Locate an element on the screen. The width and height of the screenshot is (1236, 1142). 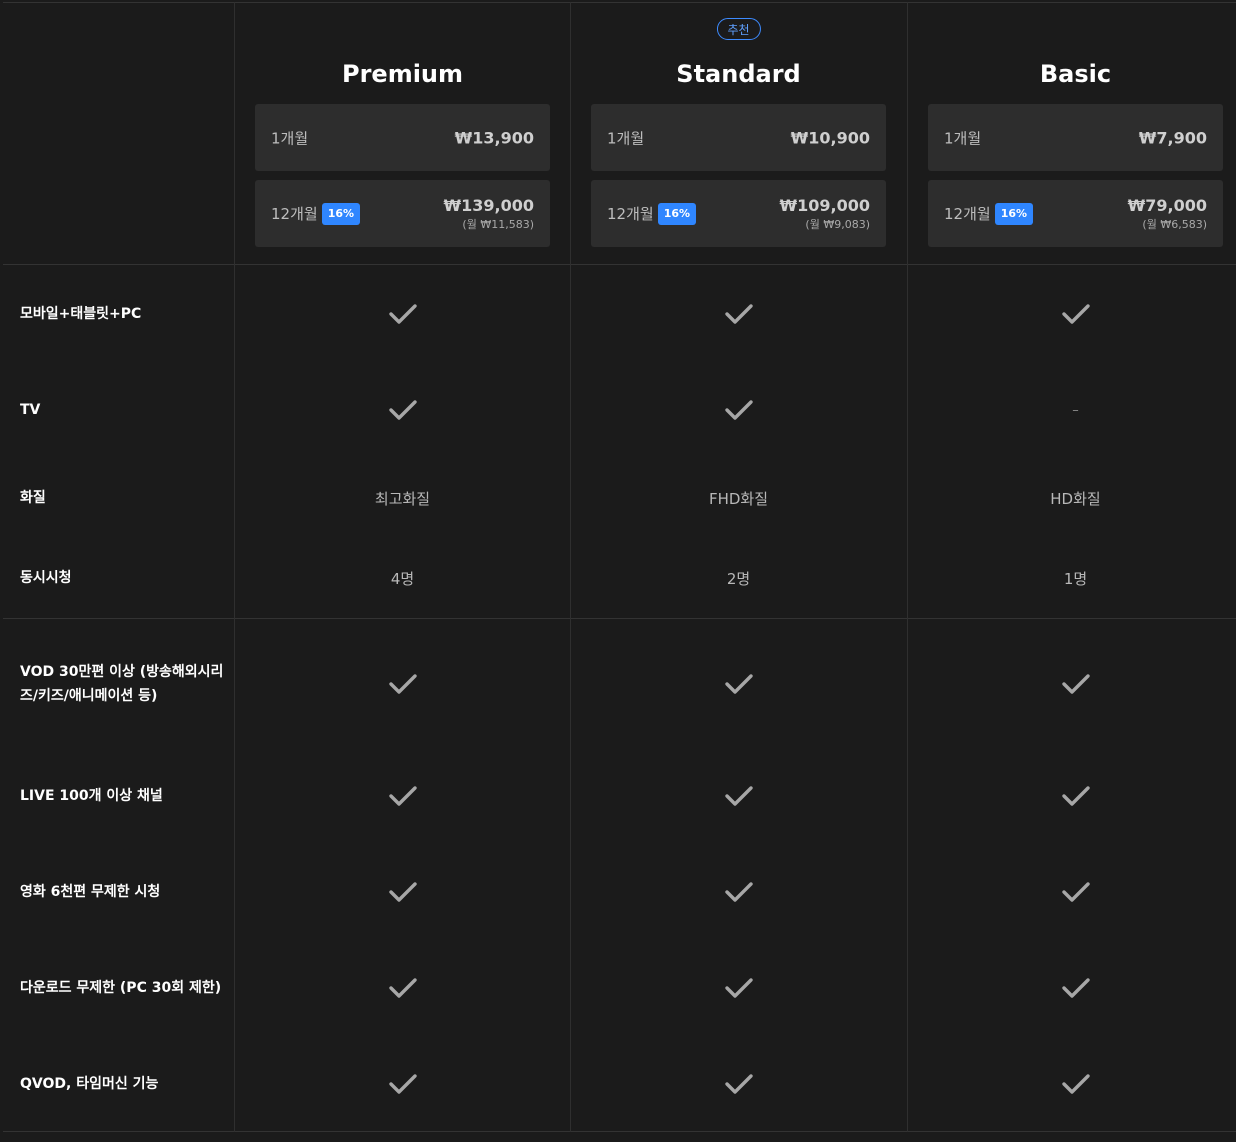
plan-name: Premium is located at coordinates (402, 74).